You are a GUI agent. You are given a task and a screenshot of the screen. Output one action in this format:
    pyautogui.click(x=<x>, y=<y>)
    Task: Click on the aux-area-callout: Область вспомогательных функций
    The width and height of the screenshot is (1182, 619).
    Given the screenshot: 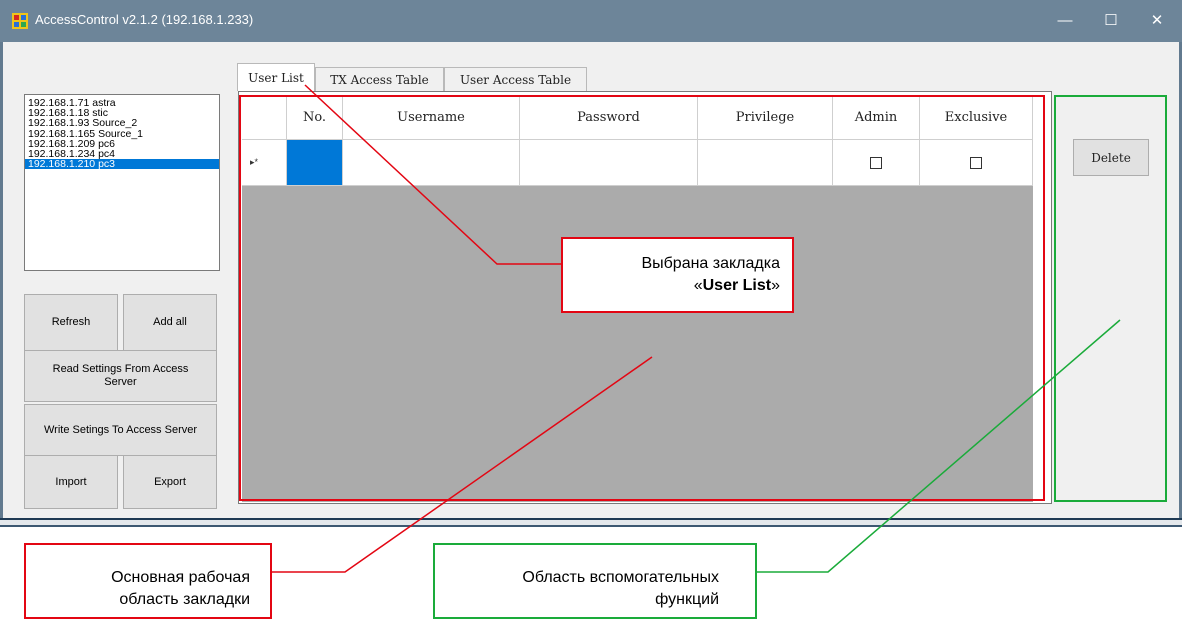 What is the action you would take?
    pyautogui.click(x=595, y=581)
    